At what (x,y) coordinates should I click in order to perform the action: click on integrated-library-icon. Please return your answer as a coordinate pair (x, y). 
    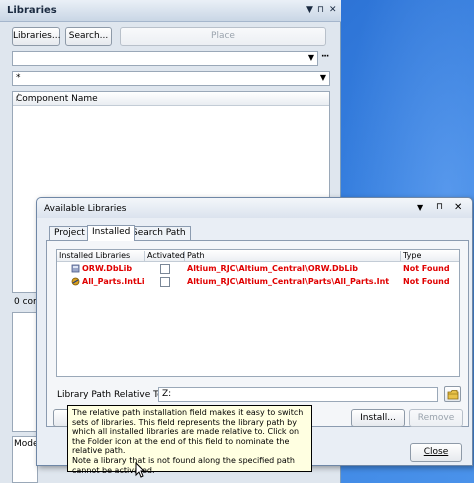
    Looking at the image, I should click on (75, 281).